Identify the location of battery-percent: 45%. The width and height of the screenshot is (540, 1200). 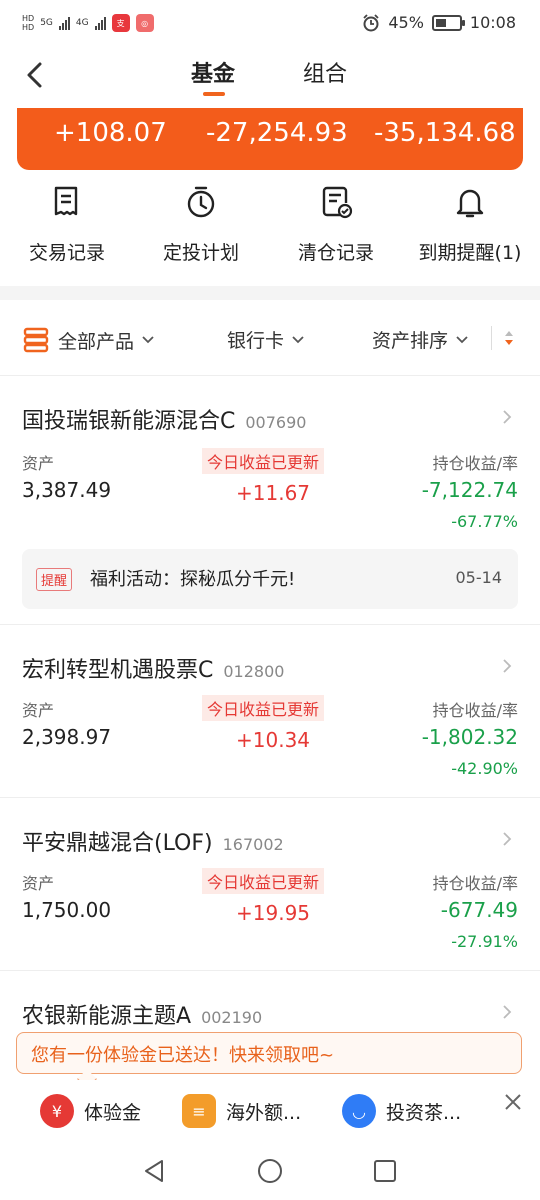
(406, 22).